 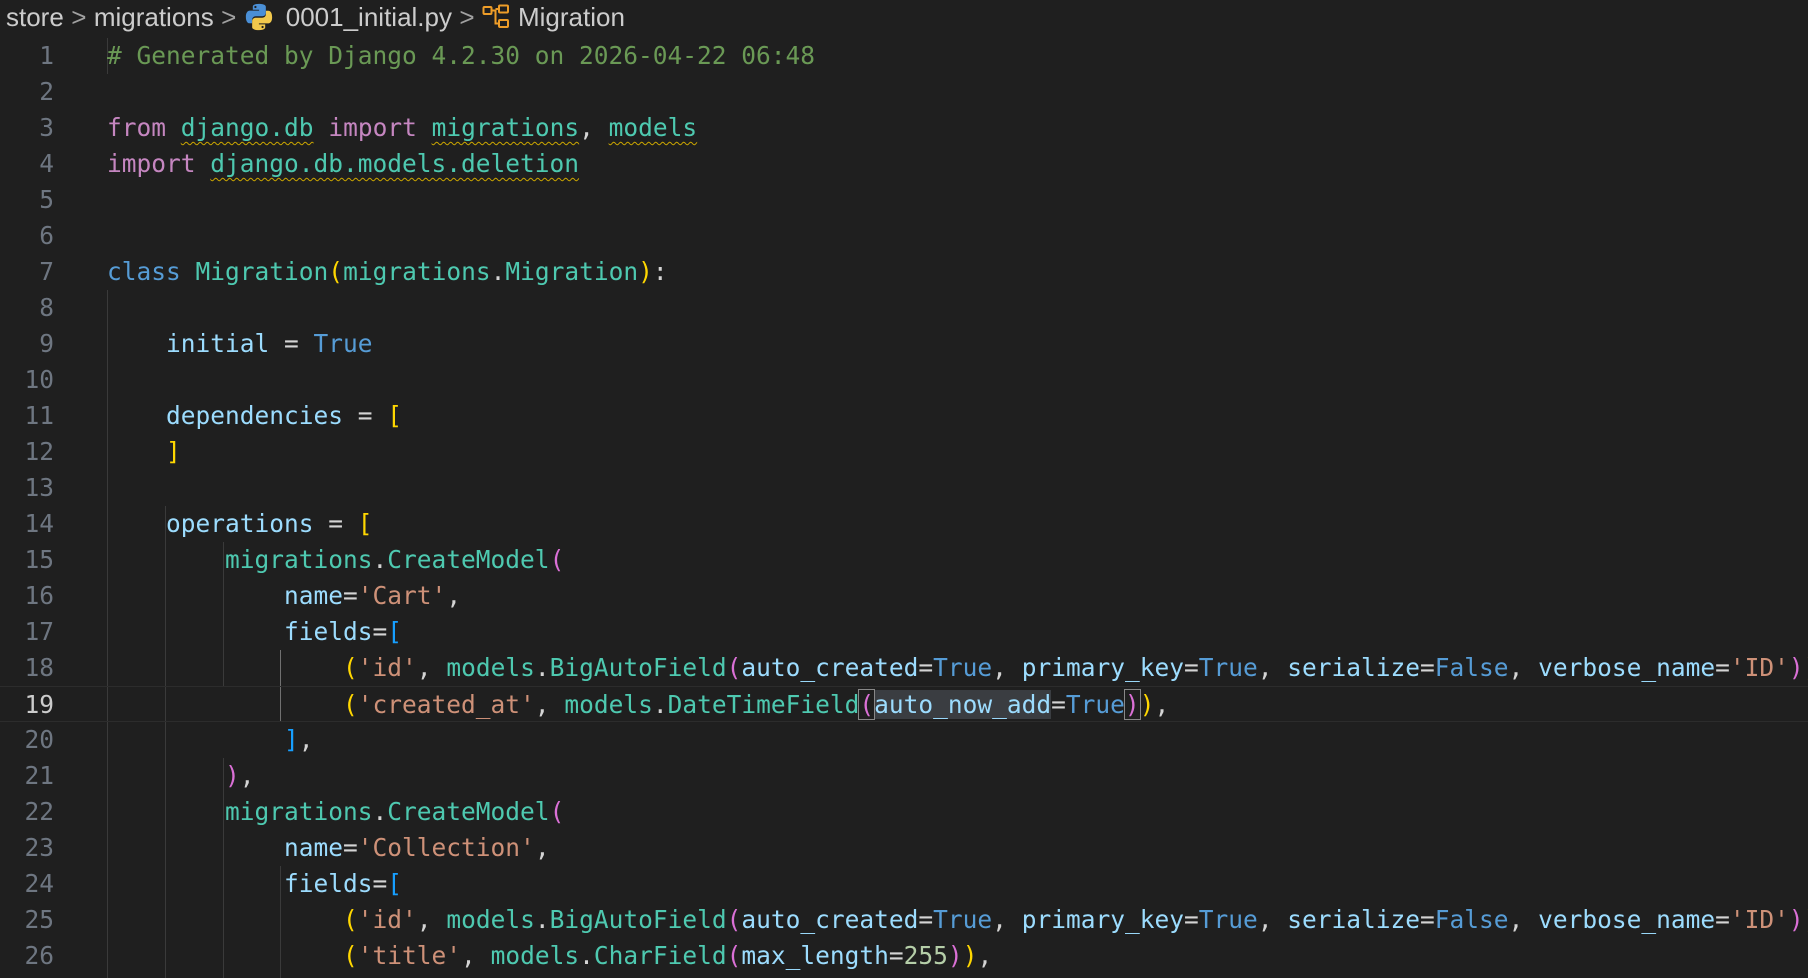 I want to click on breadcrumb-label: Migration, so click(x=571, y=16).